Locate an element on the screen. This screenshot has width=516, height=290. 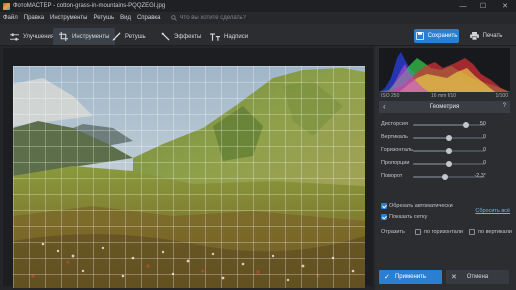
maximize-button: ☐ is located at coordinates (483, 6).